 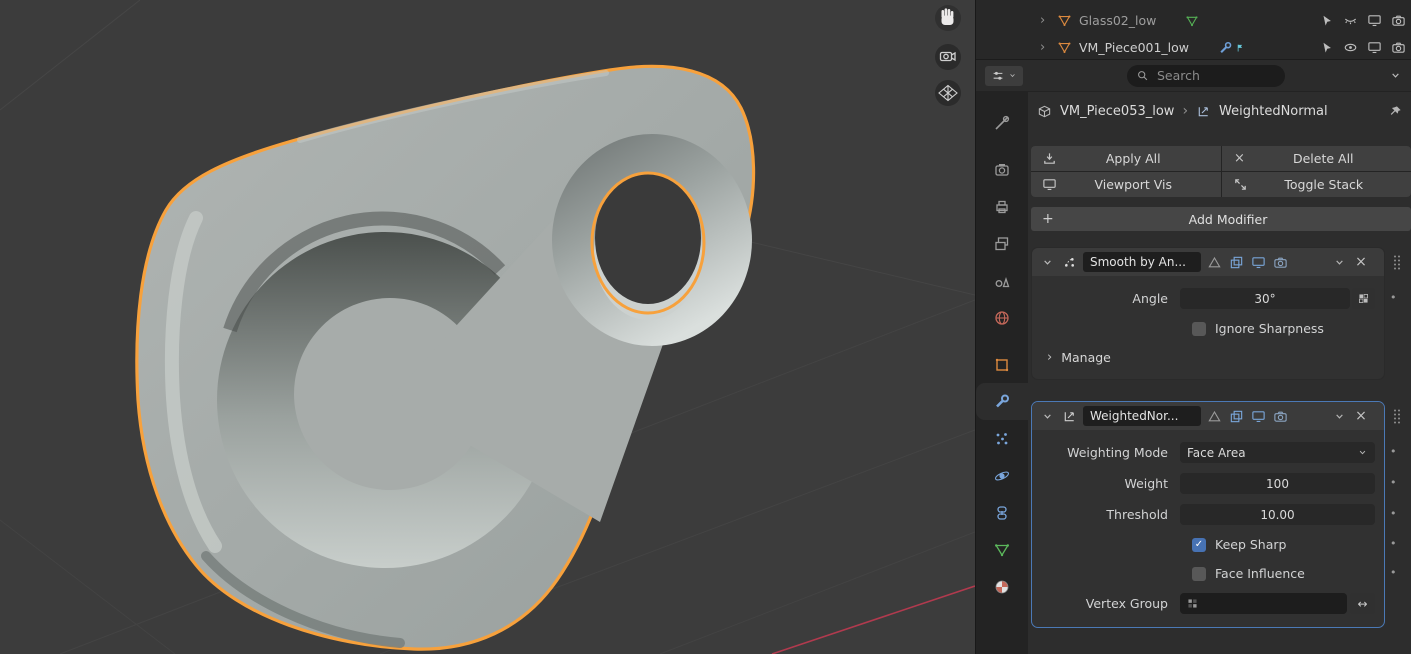 What do you see at coordinates (1199, 573) in the screenshot?
I see `face-influence-checkbox` at bounding box center [1199, 573].